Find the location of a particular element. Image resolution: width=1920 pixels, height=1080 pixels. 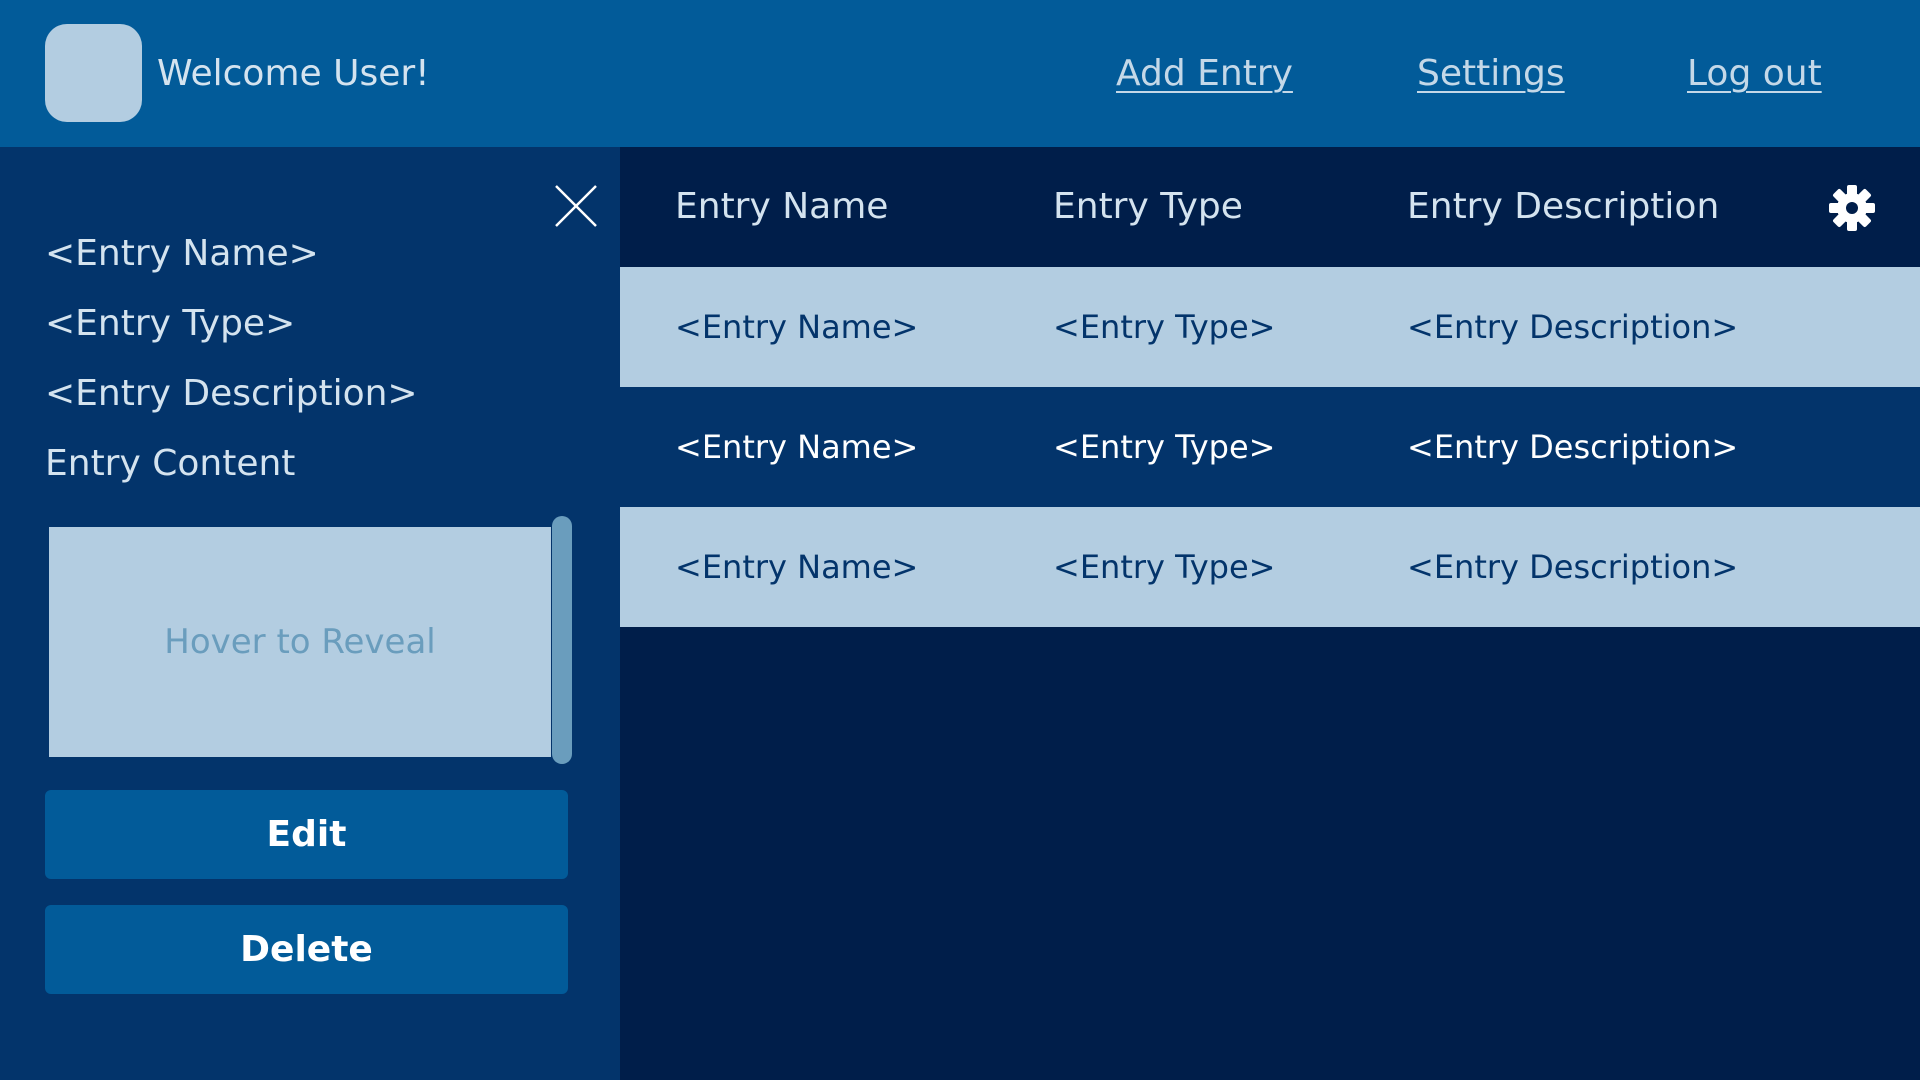

entry-content-reveal-box: Hover to Reveal is located at coordinates (300, 642).